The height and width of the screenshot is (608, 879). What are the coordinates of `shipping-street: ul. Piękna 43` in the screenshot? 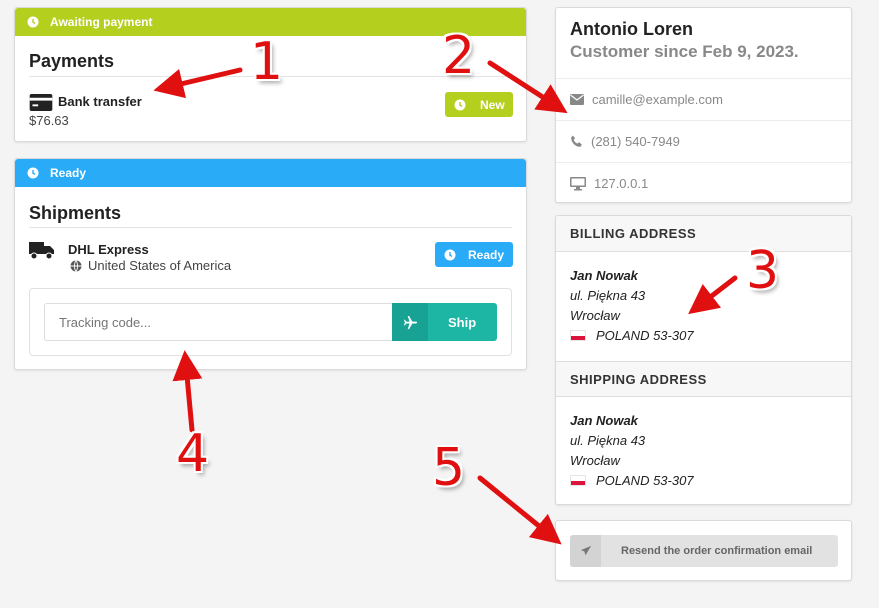 It's located at (608, 440).